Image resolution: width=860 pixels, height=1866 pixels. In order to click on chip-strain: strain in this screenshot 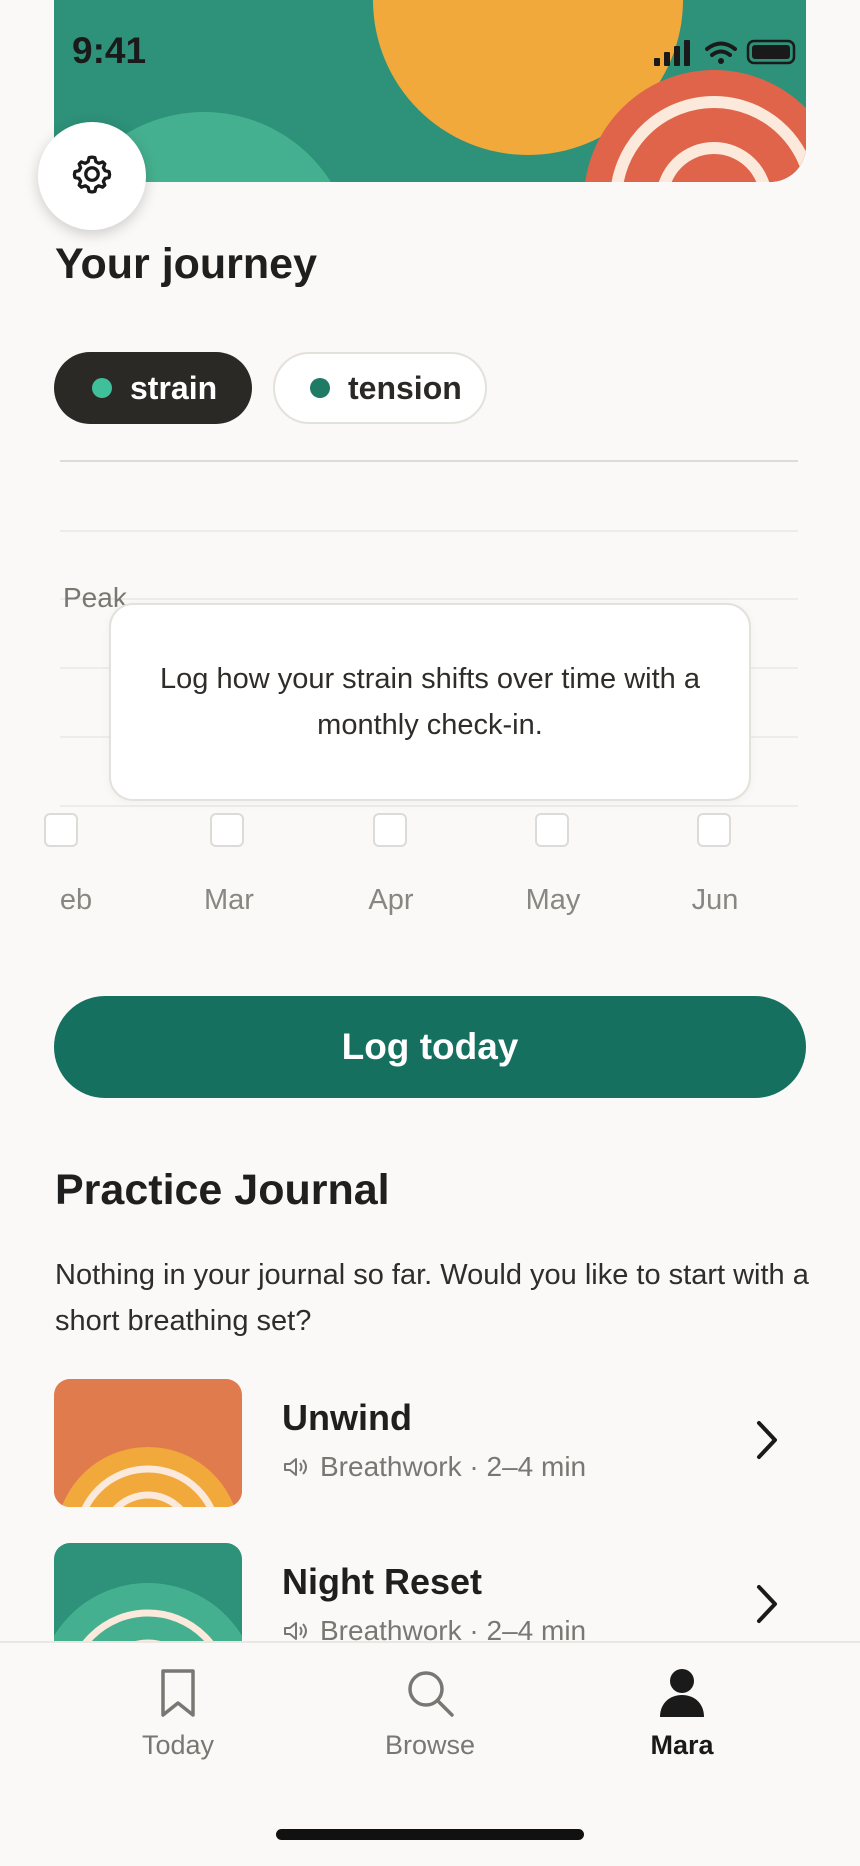, I will do `click(153, 388)`.